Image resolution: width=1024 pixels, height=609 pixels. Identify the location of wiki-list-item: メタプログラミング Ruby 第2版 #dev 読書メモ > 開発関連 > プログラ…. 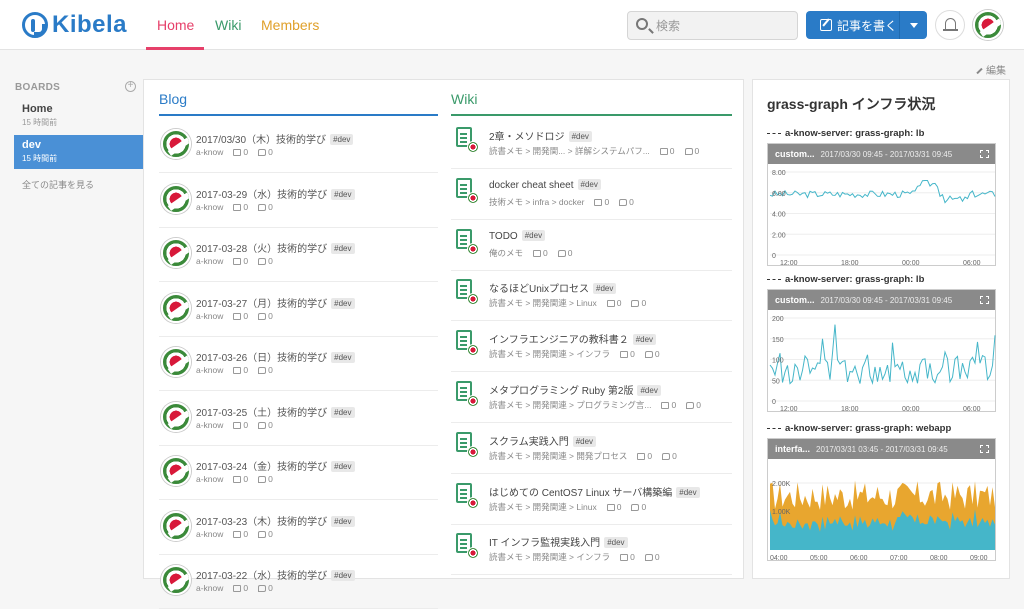
(591, 397).